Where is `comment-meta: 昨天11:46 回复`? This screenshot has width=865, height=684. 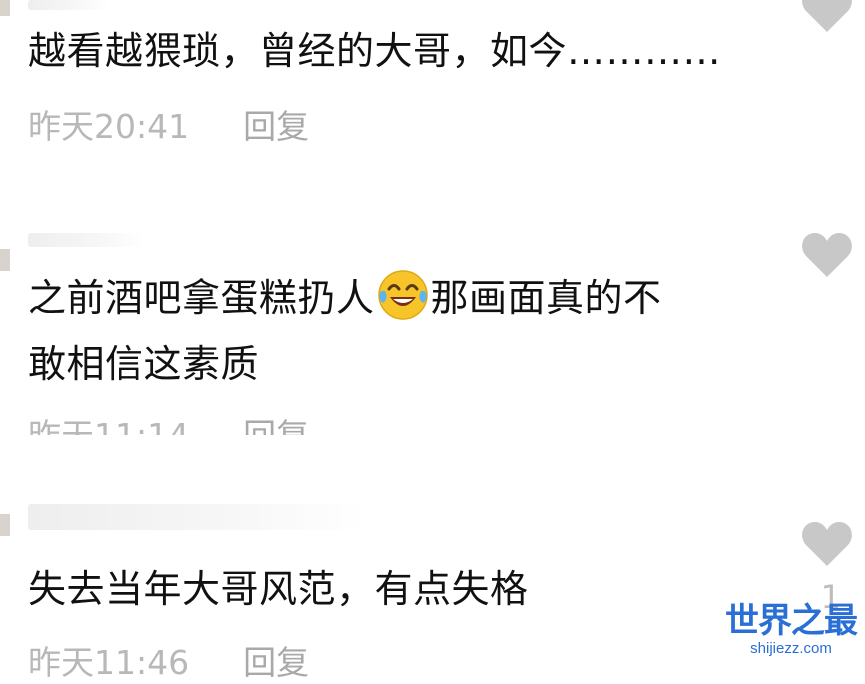
comment-meta: 昨天11:46 回复 is located at coordinates (168, 660).